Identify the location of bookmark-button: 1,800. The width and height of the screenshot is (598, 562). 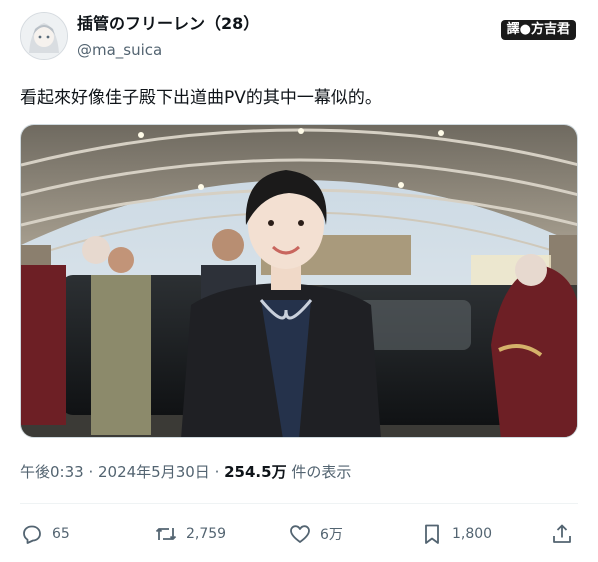
(456, 534).